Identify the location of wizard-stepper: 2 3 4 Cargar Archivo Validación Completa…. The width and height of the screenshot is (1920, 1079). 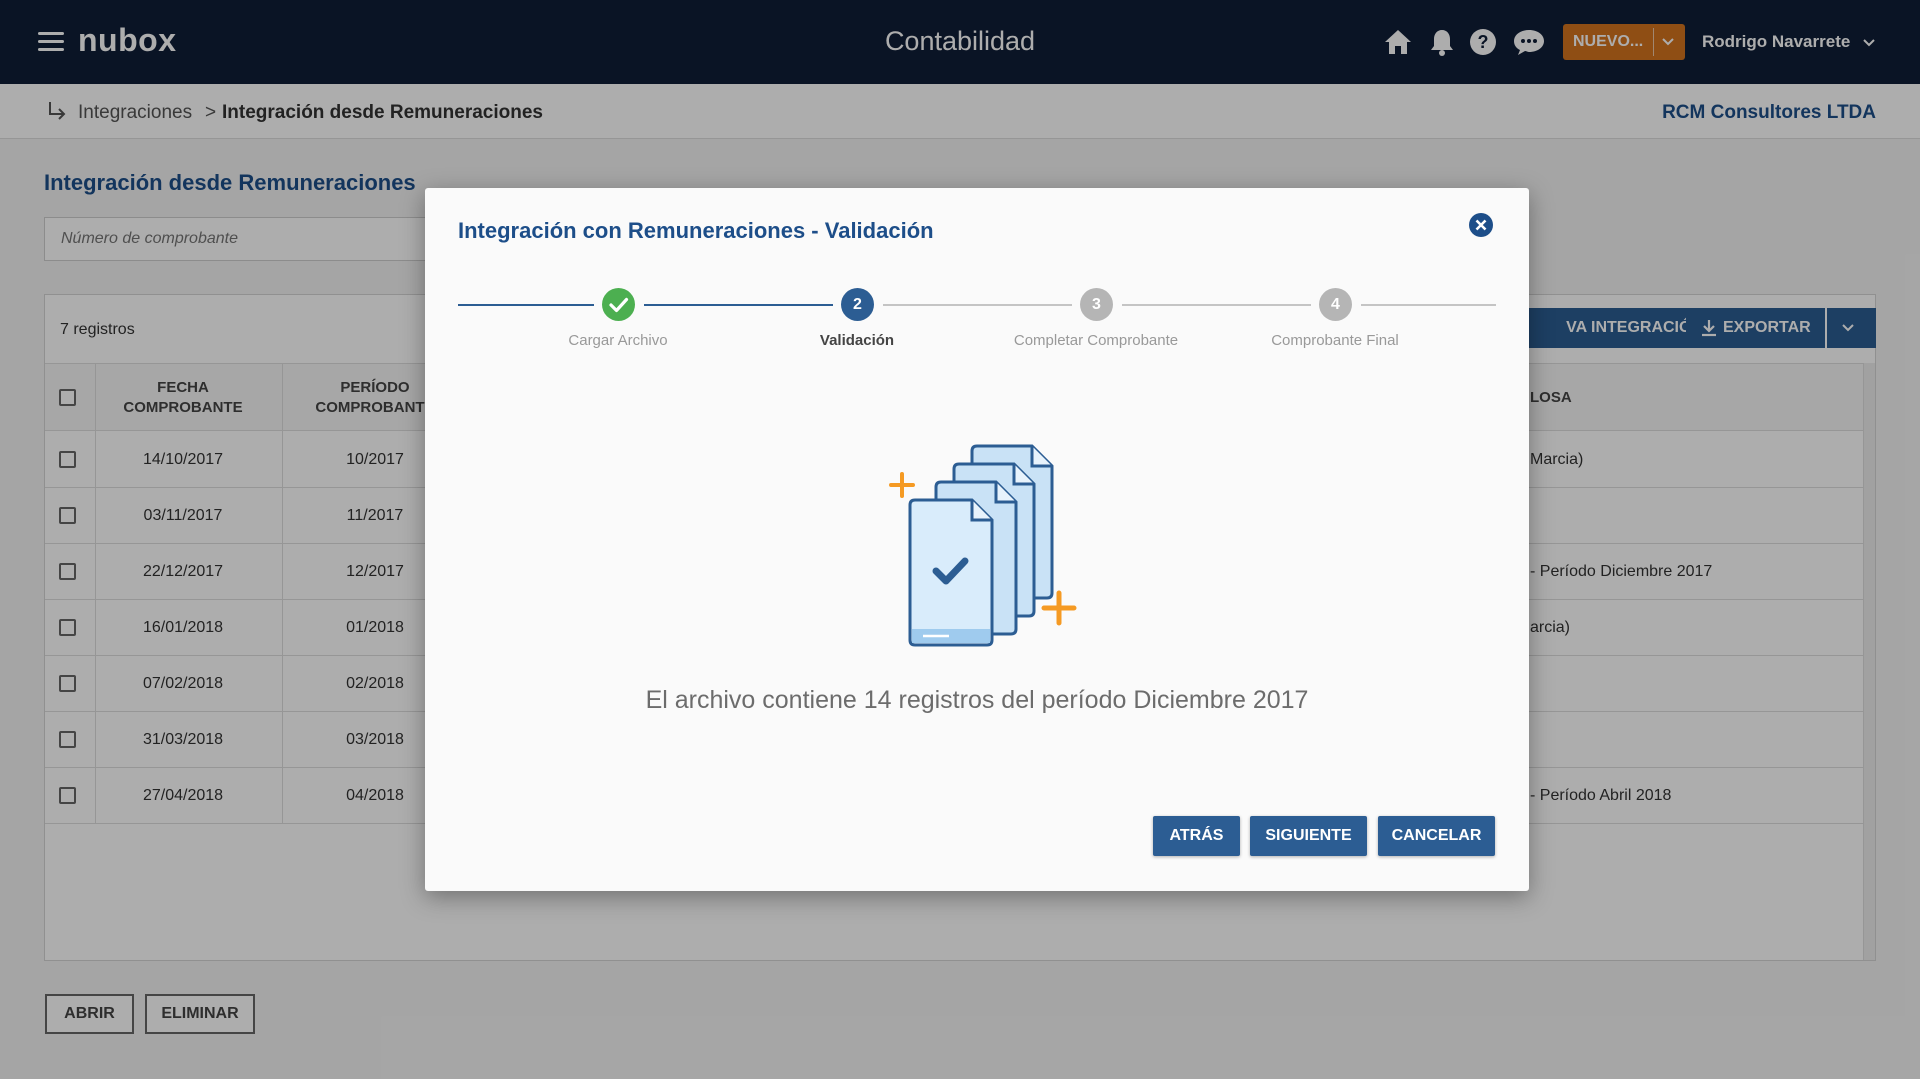
(977, 318).